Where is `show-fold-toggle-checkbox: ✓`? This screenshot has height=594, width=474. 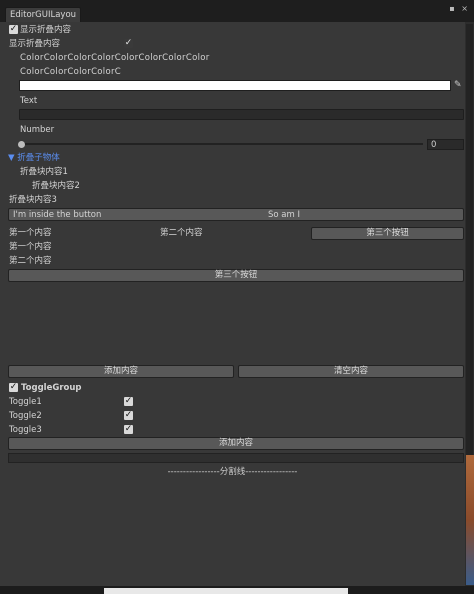
show-fold-toggle-checkbox: ✓ is located at coordinates (13, 29).